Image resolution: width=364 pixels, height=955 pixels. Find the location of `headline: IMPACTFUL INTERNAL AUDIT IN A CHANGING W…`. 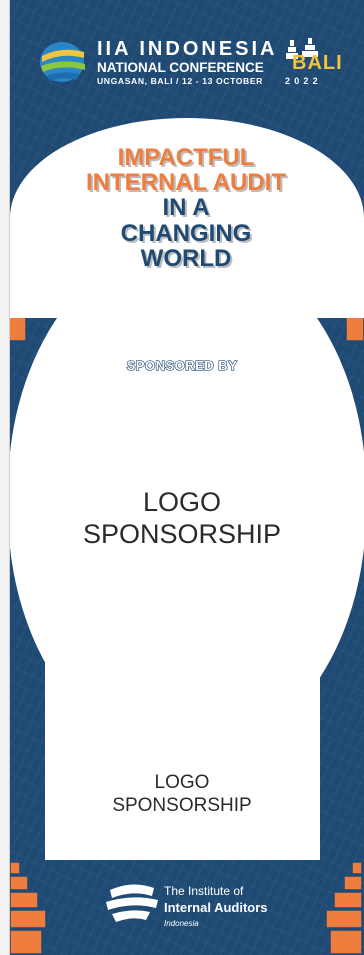

headline: IMPACTFUL INTERNAL AUDIT IN A CHANGING W… is located at coordinates (186, 208).